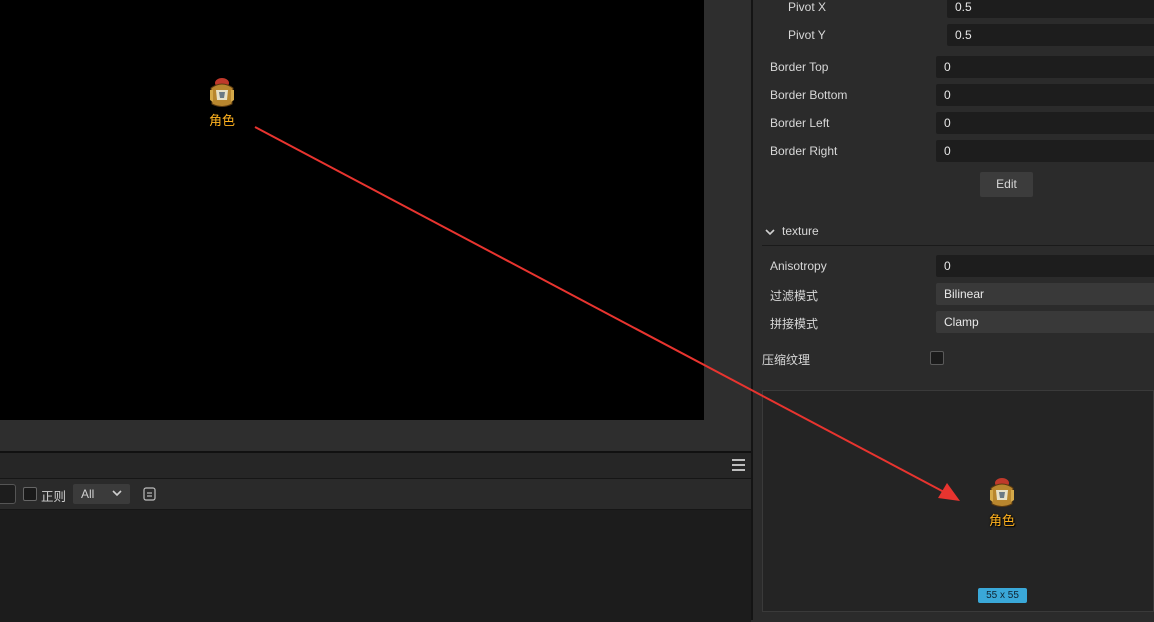 The image size is (1154, 622). What do you see at coordinates (30, 494) in the screenshot?
I see `regex-checkbox` at bounding box center [30, 494].